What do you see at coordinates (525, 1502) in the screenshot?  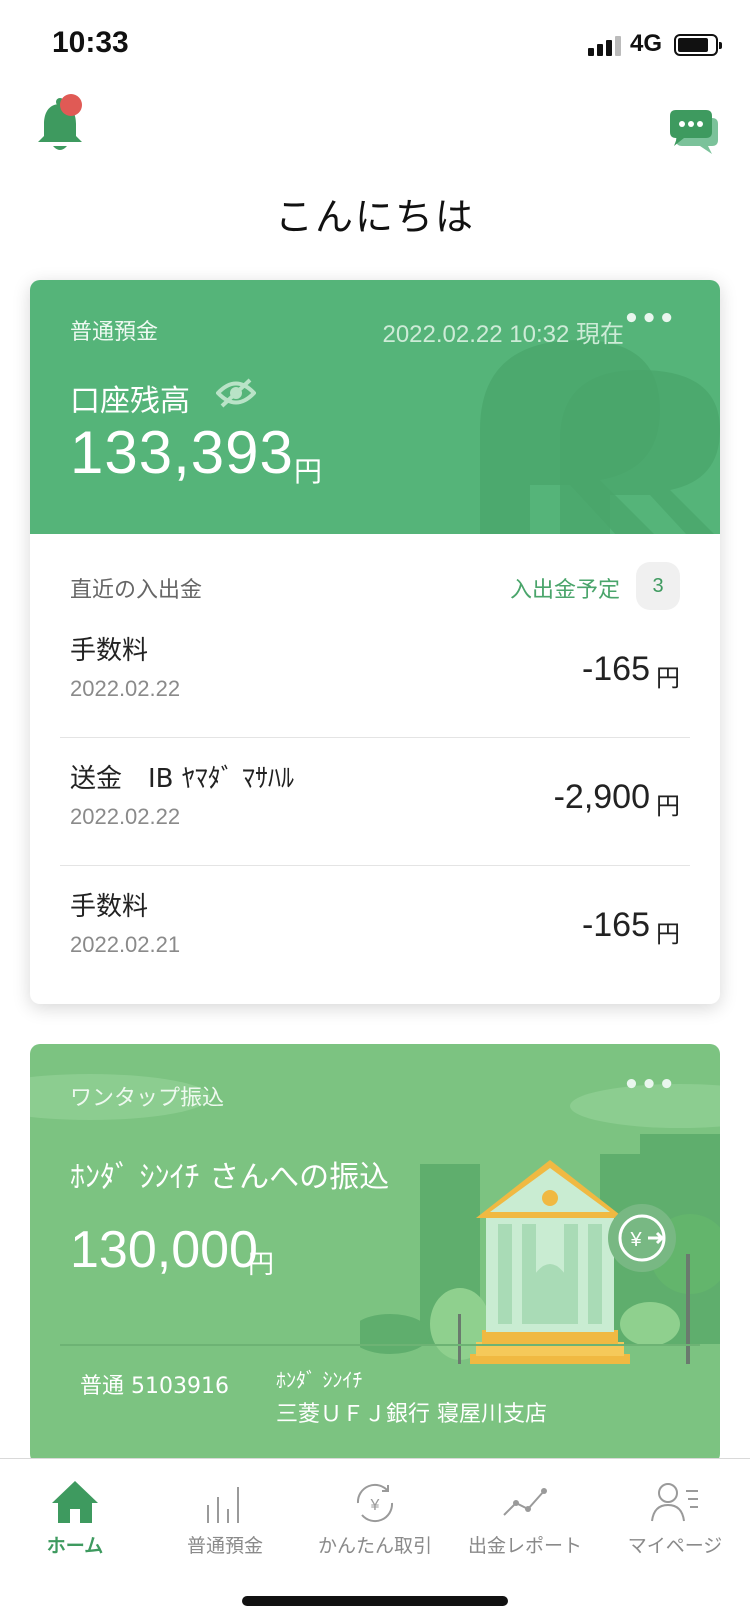 I see `line-chart-icon` at bounding box center [525, 1502].